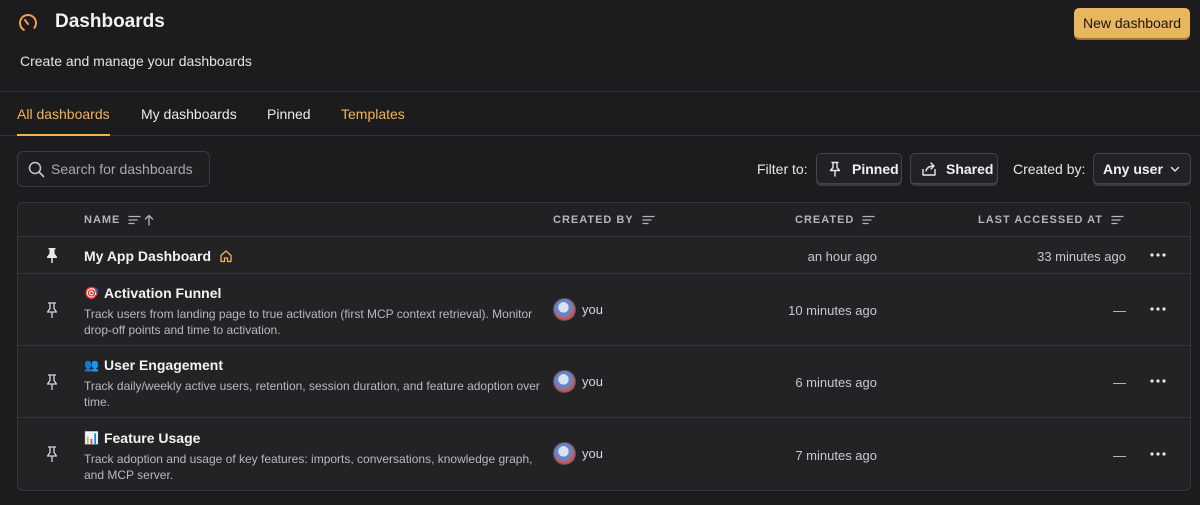 The height and width of the screenshot is (505, 1200). I want to click on new-dashboard-button: New dashboard, so click(1132, 23).